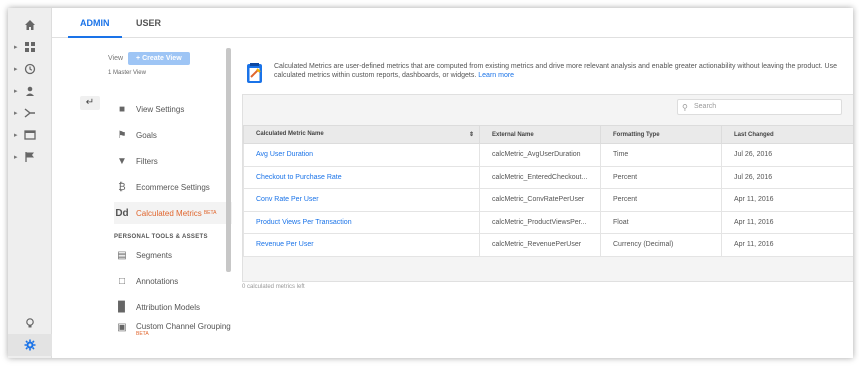 This screenshot has height=366, width=859. What do you see at coordinates (540, 155) in the screenshot?
I see `table-cell: calcMetric_AvgUserDuration` at bounding box center [540, 155].